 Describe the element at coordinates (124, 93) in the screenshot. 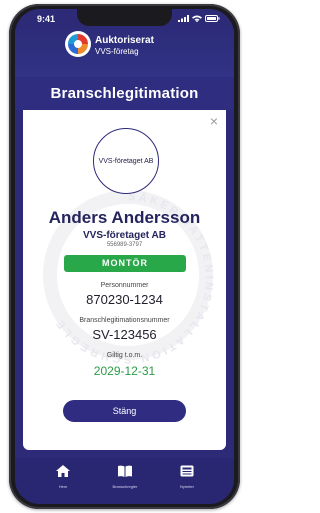

I see `card-title: Branschlegitimation` at that location.